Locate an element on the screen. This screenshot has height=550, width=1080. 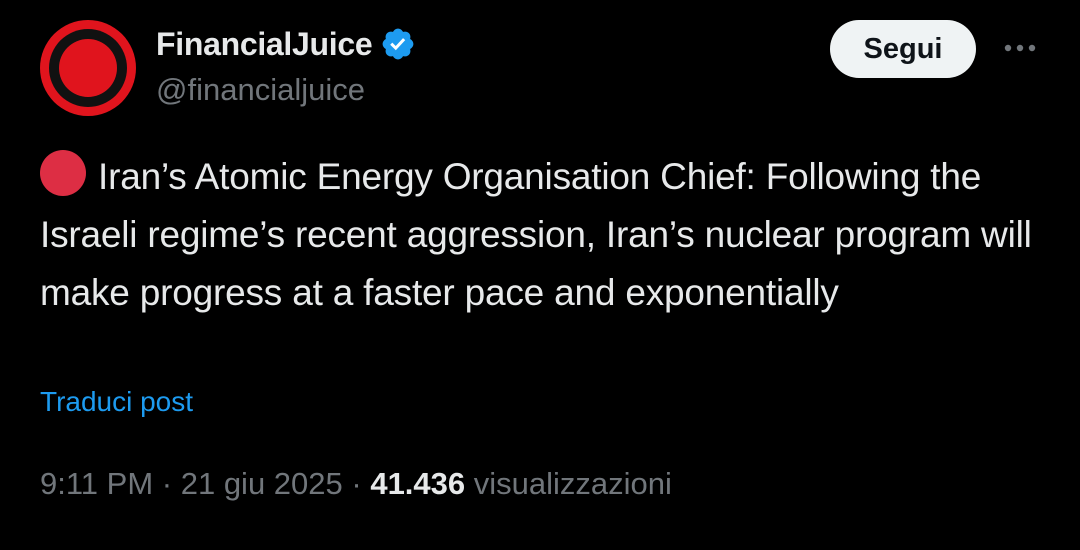
more-dots-icon is located at coordinates (1020, 48).